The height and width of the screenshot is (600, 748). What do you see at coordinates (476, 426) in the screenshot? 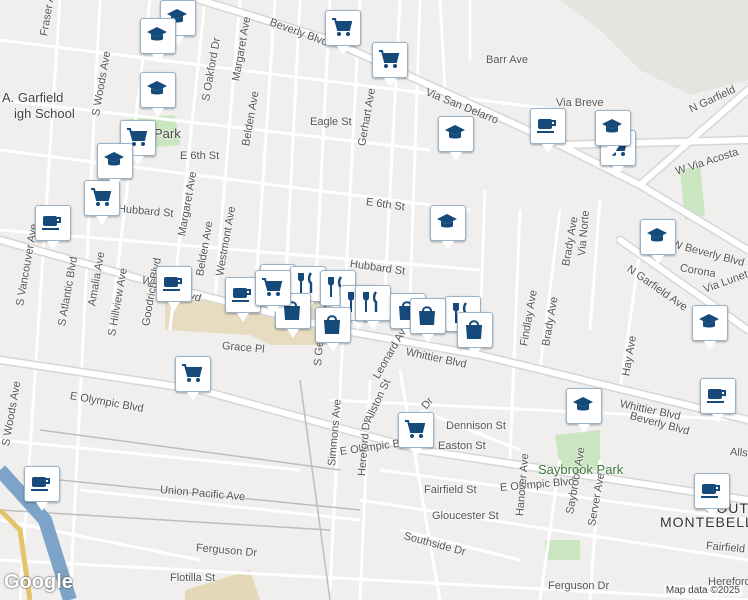
I see `street-label: Dennison St` at bounding box center [476, 426].